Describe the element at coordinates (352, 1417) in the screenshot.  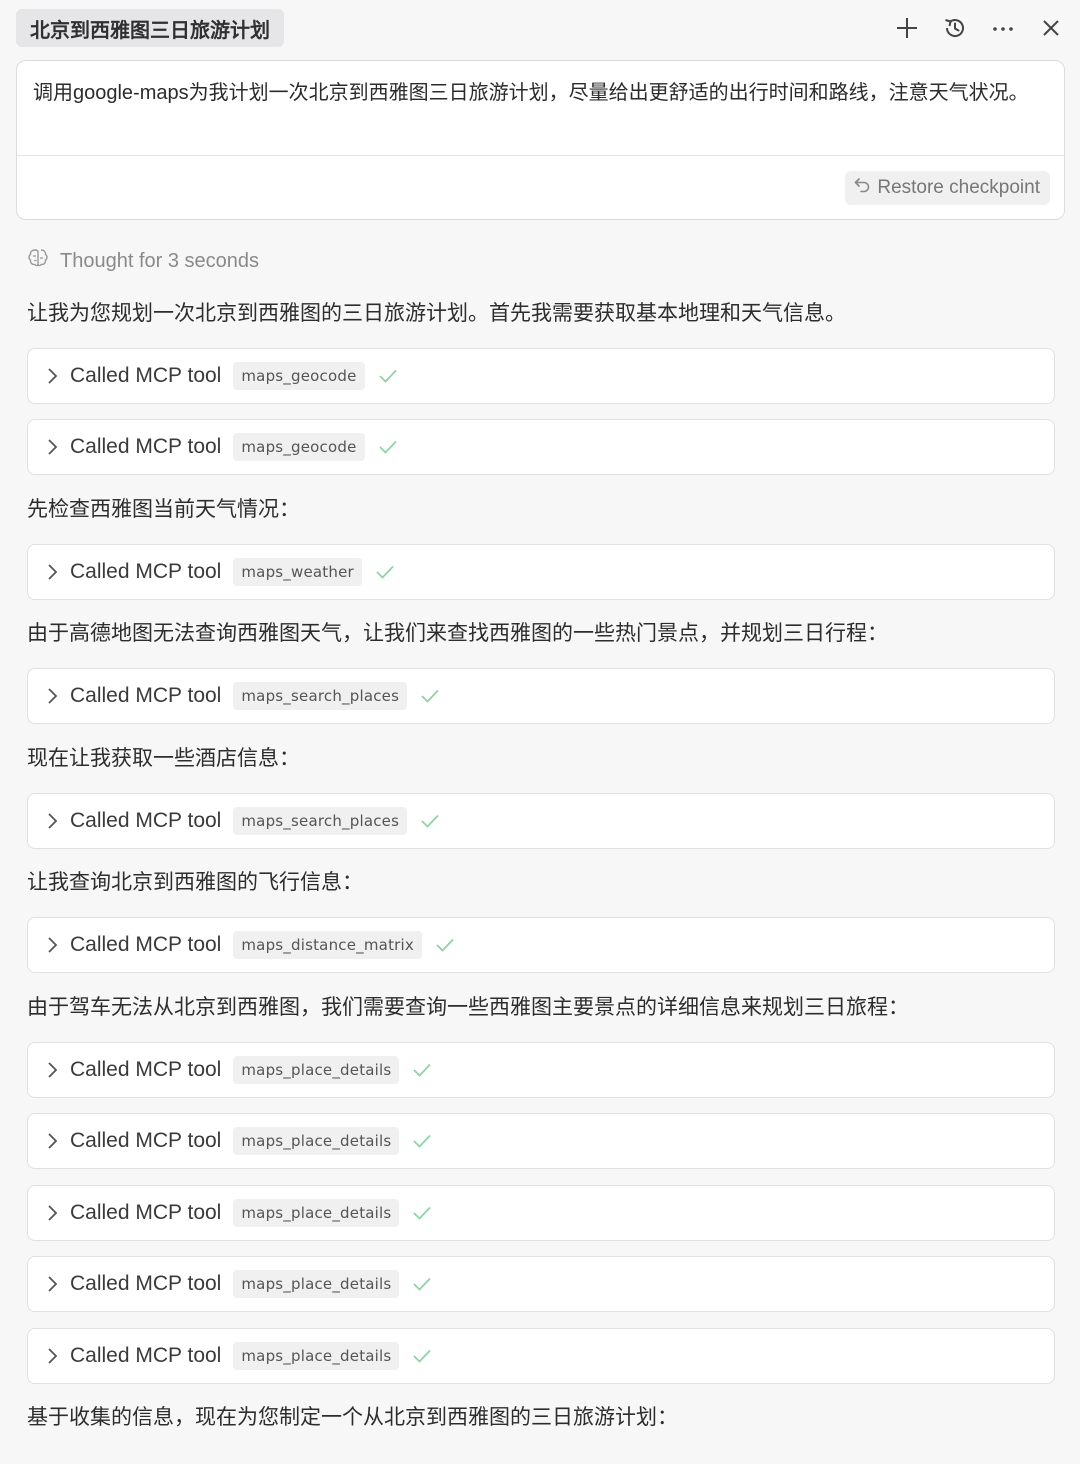
I see `assistant-message: 基于收集的信息，现在为您制定一个从北京到西雅图的三日旅游计划：` at that location.